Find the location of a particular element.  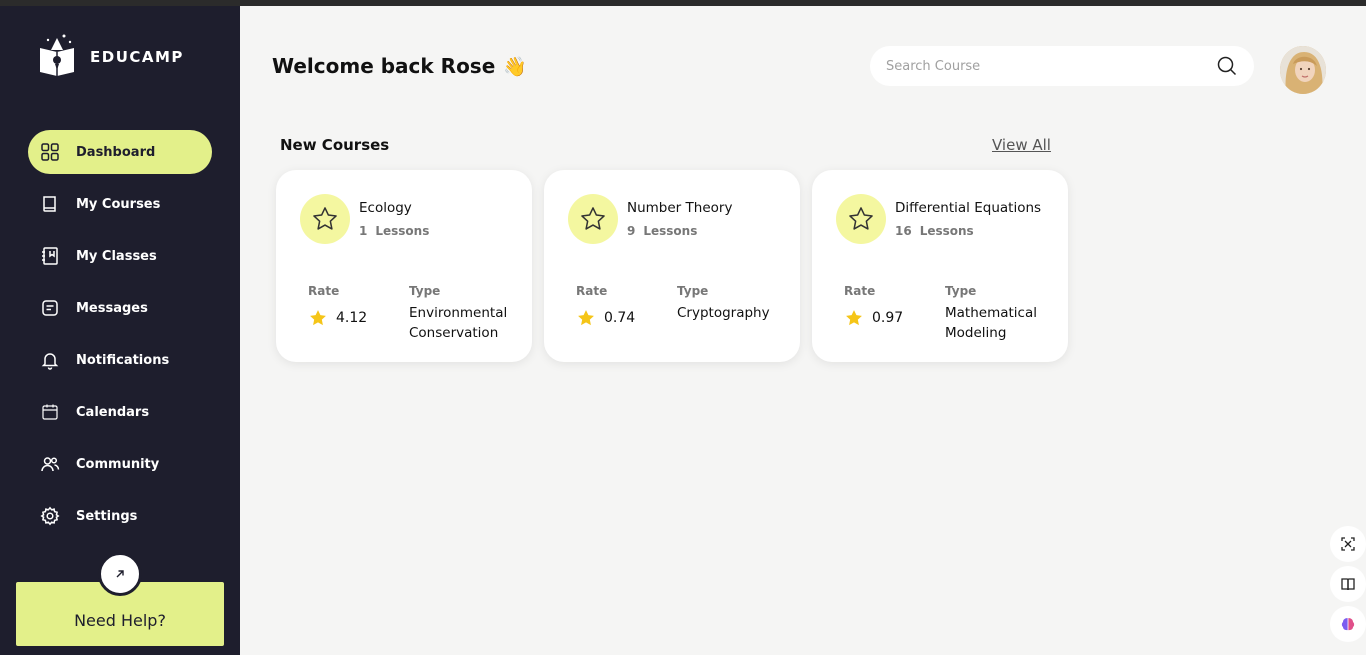

lesson-count: 9 is located at coordinates (631, 231).